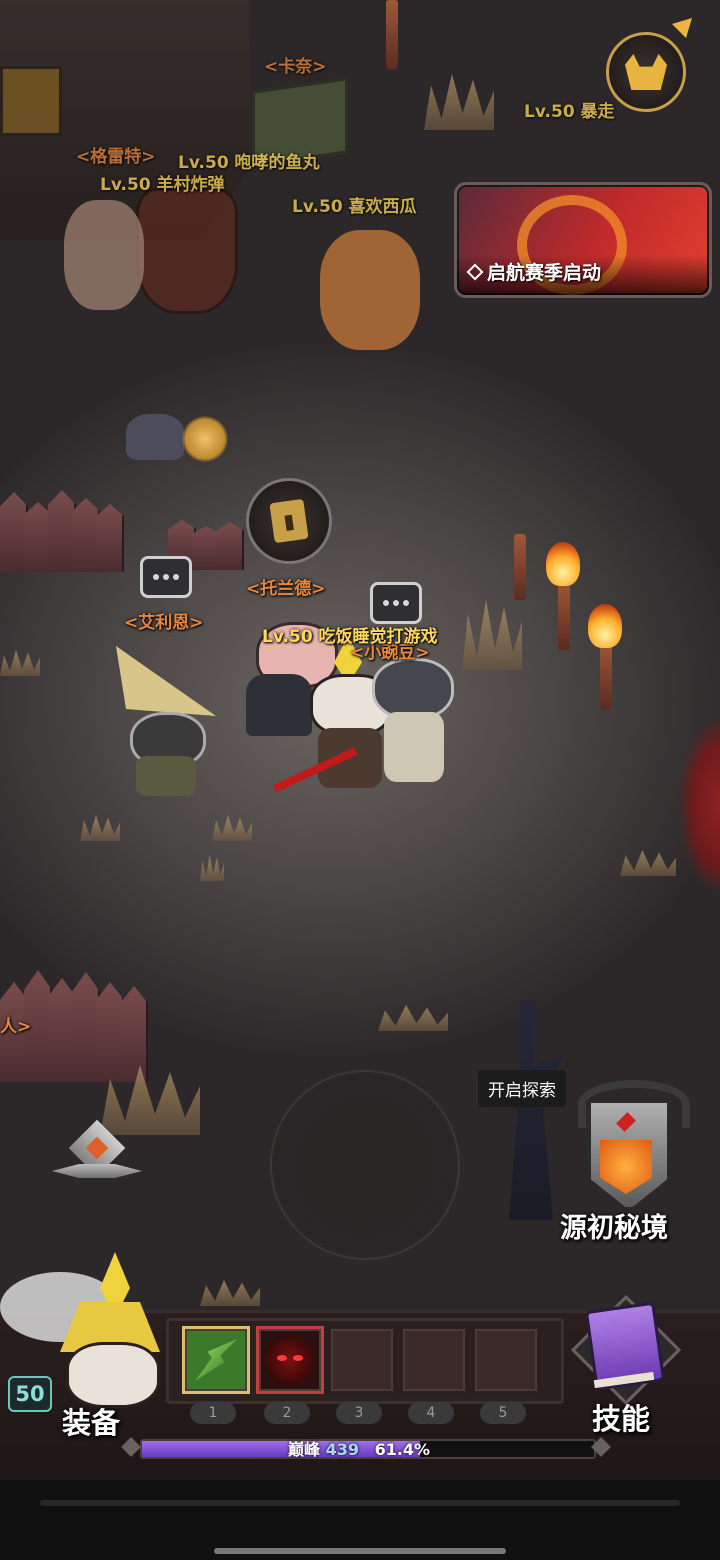 This screenshot has width=720, height=1560. Describe the element at coordinates (417, 722) in the screenshot. I see `character-goat-player` at that location.